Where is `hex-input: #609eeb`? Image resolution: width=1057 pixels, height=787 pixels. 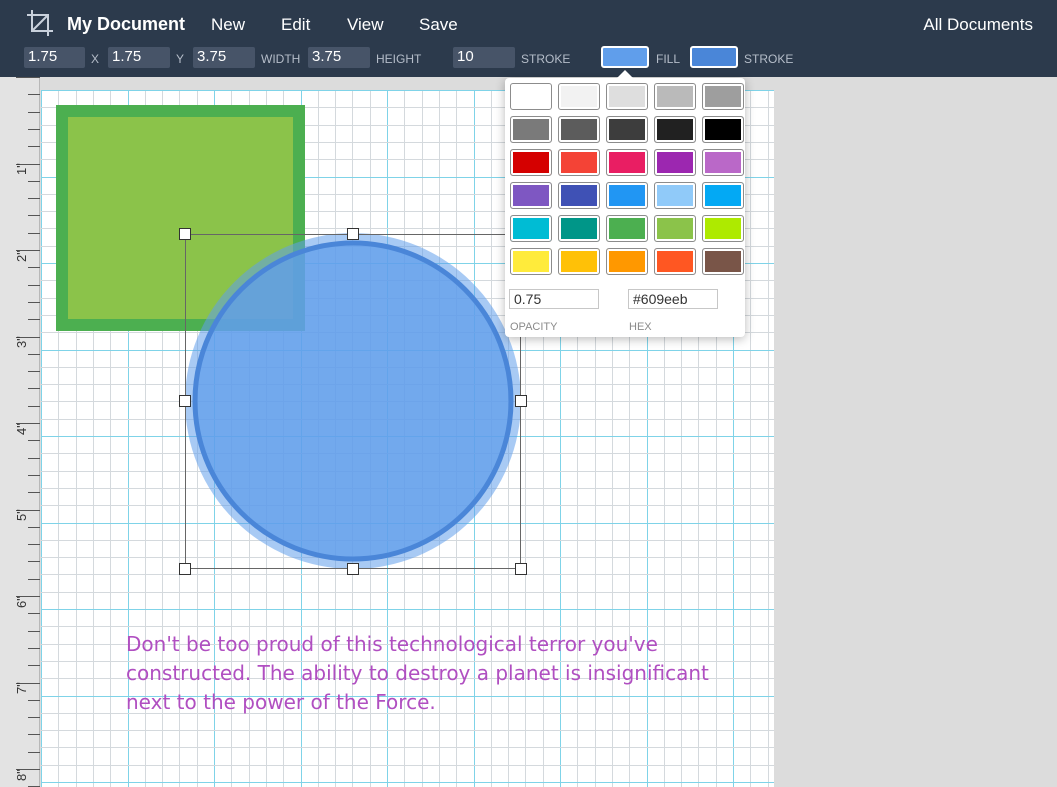
hex-input: #609eeb is located at coordinates (673, 299).